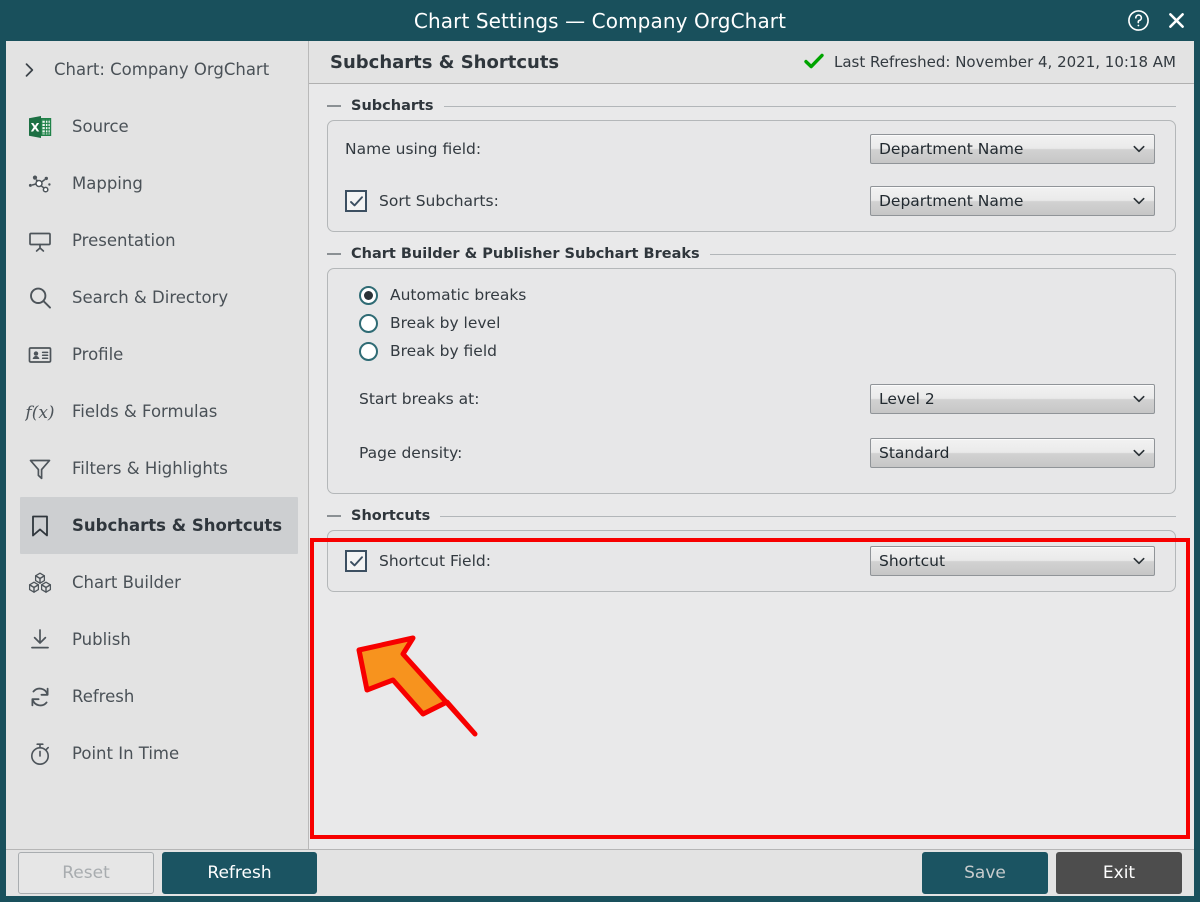 Image resolution: width=1200 pixels, height=902 pixels. Describe the element at coordinates (1012, 453) in the screenshot. I see `page-density-dropdown: Standard` at that location.